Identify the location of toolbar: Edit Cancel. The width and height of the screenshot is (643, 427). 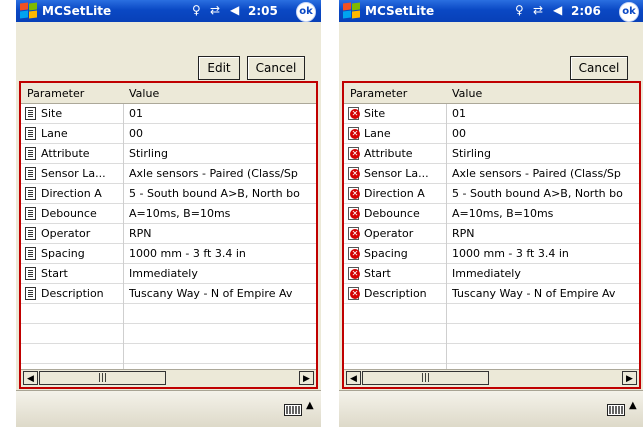
(168, 51).